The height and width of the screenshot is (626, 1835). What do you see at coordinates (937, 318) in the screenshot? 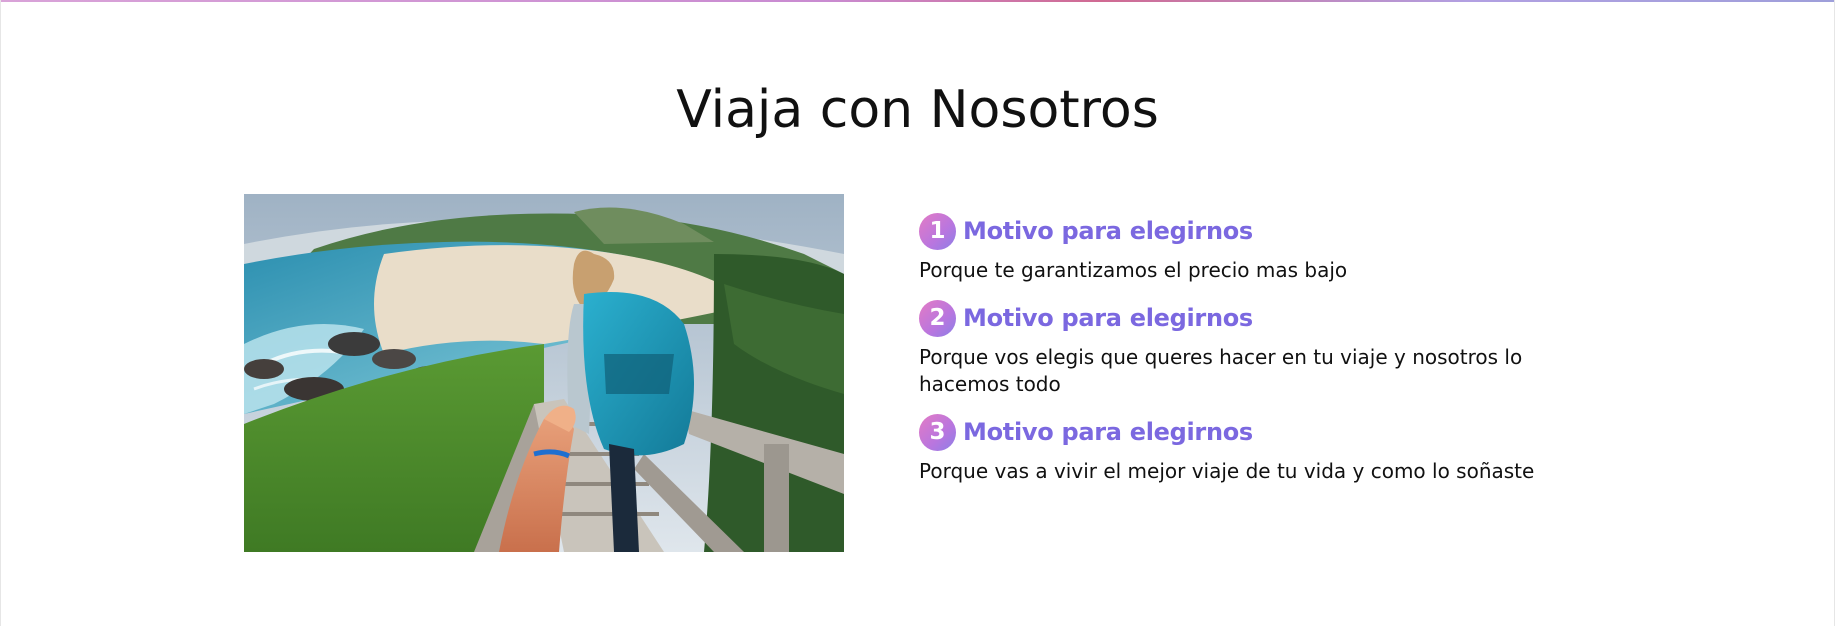
I see `number-badge: 2` at bounding box center [937, 318].